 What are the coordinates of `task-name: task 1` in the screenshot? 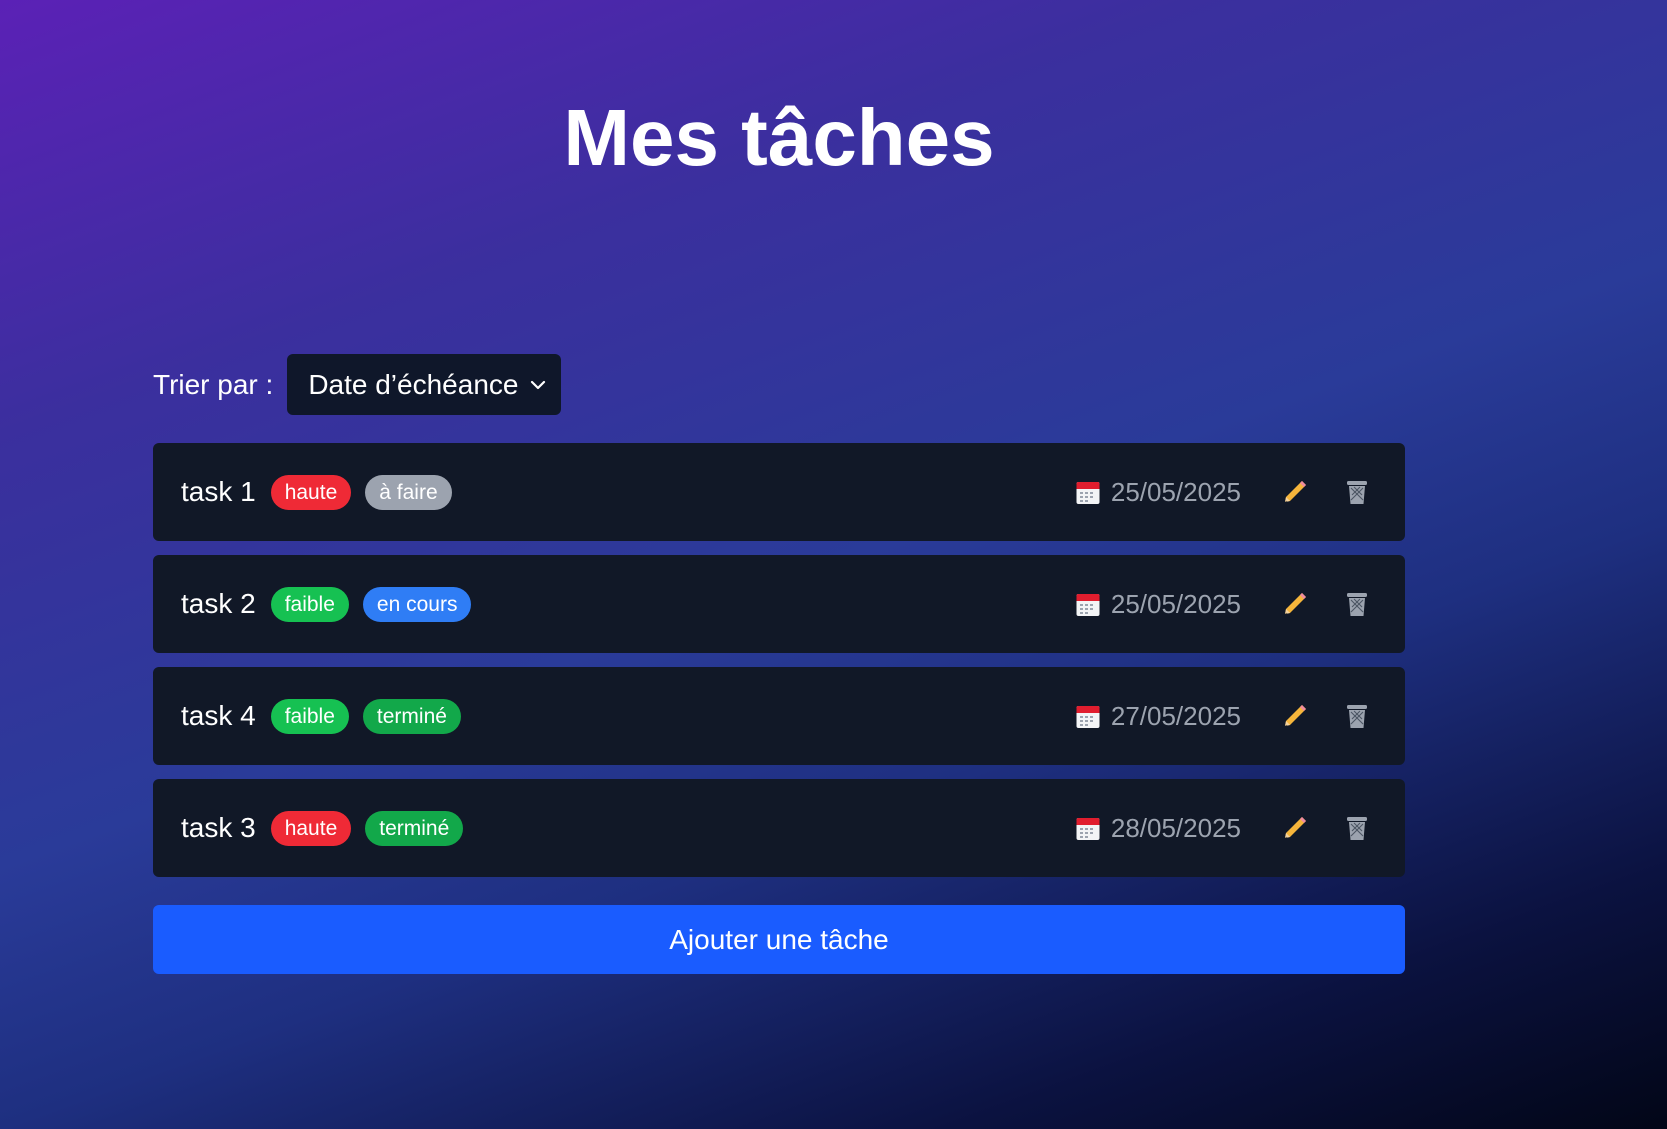 It's located at (218, 491).